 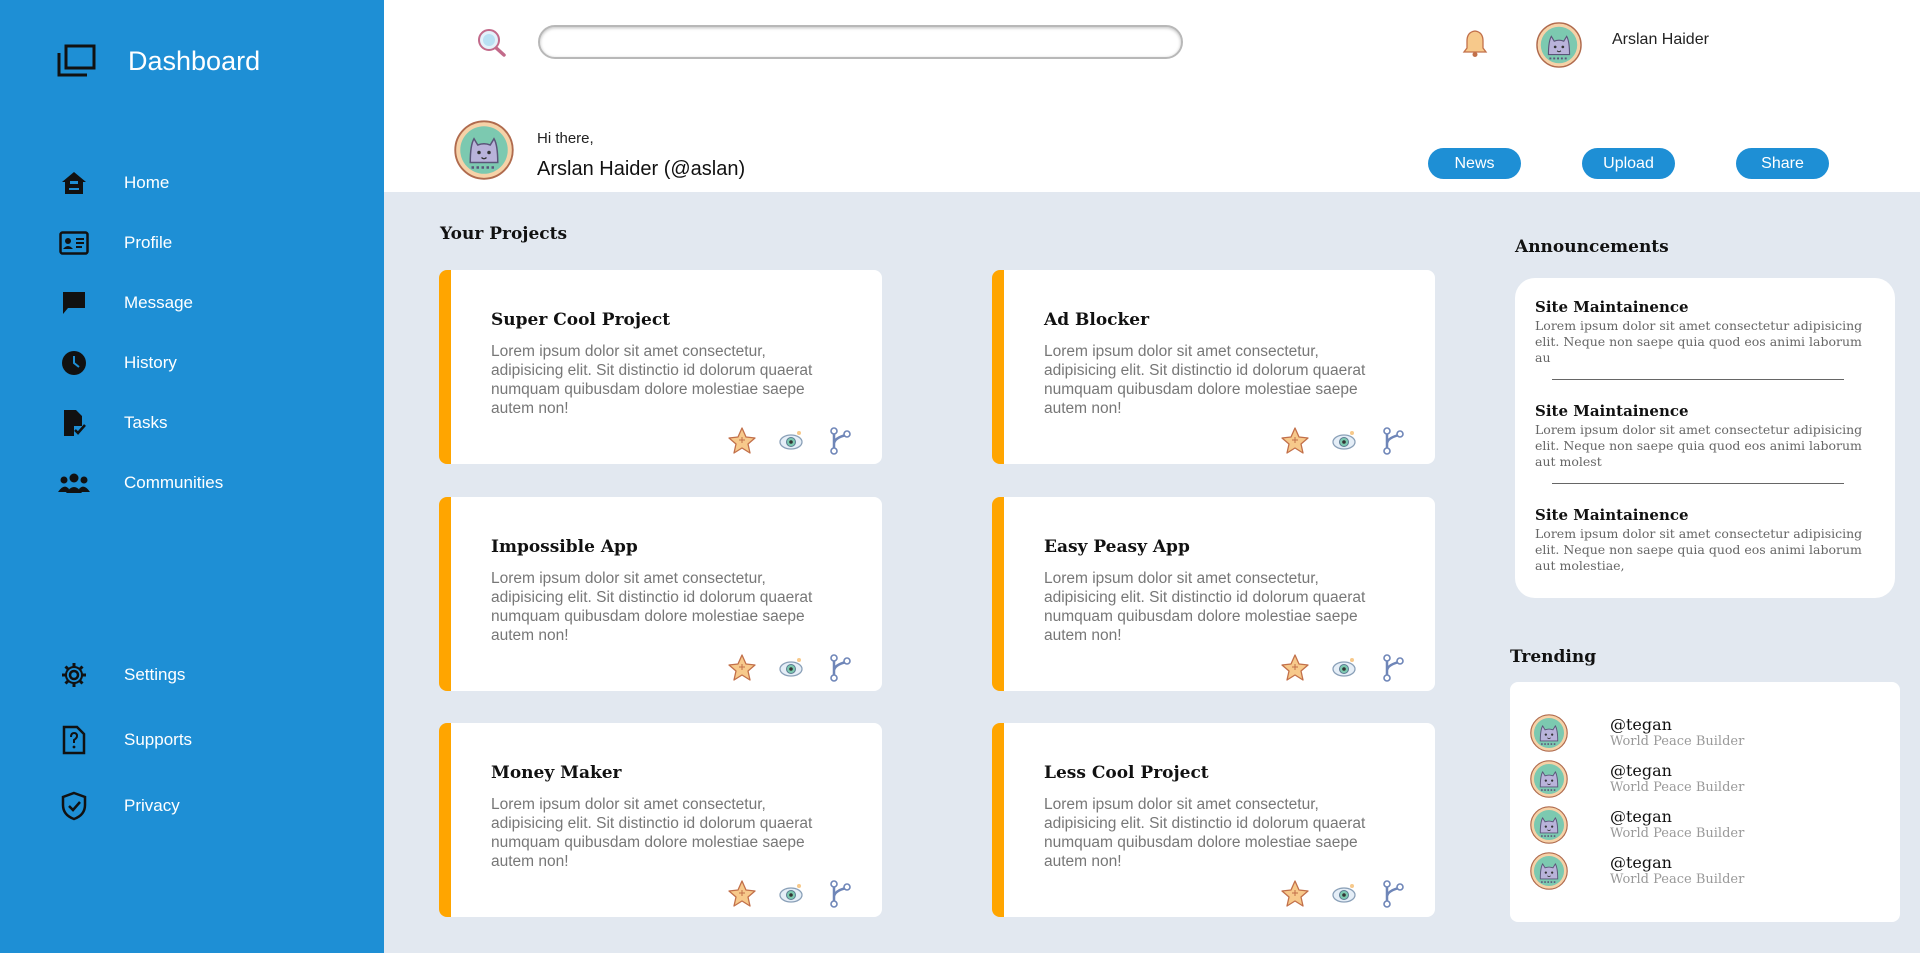 I want to click on file-check-icon, so click(x=74, y=423).